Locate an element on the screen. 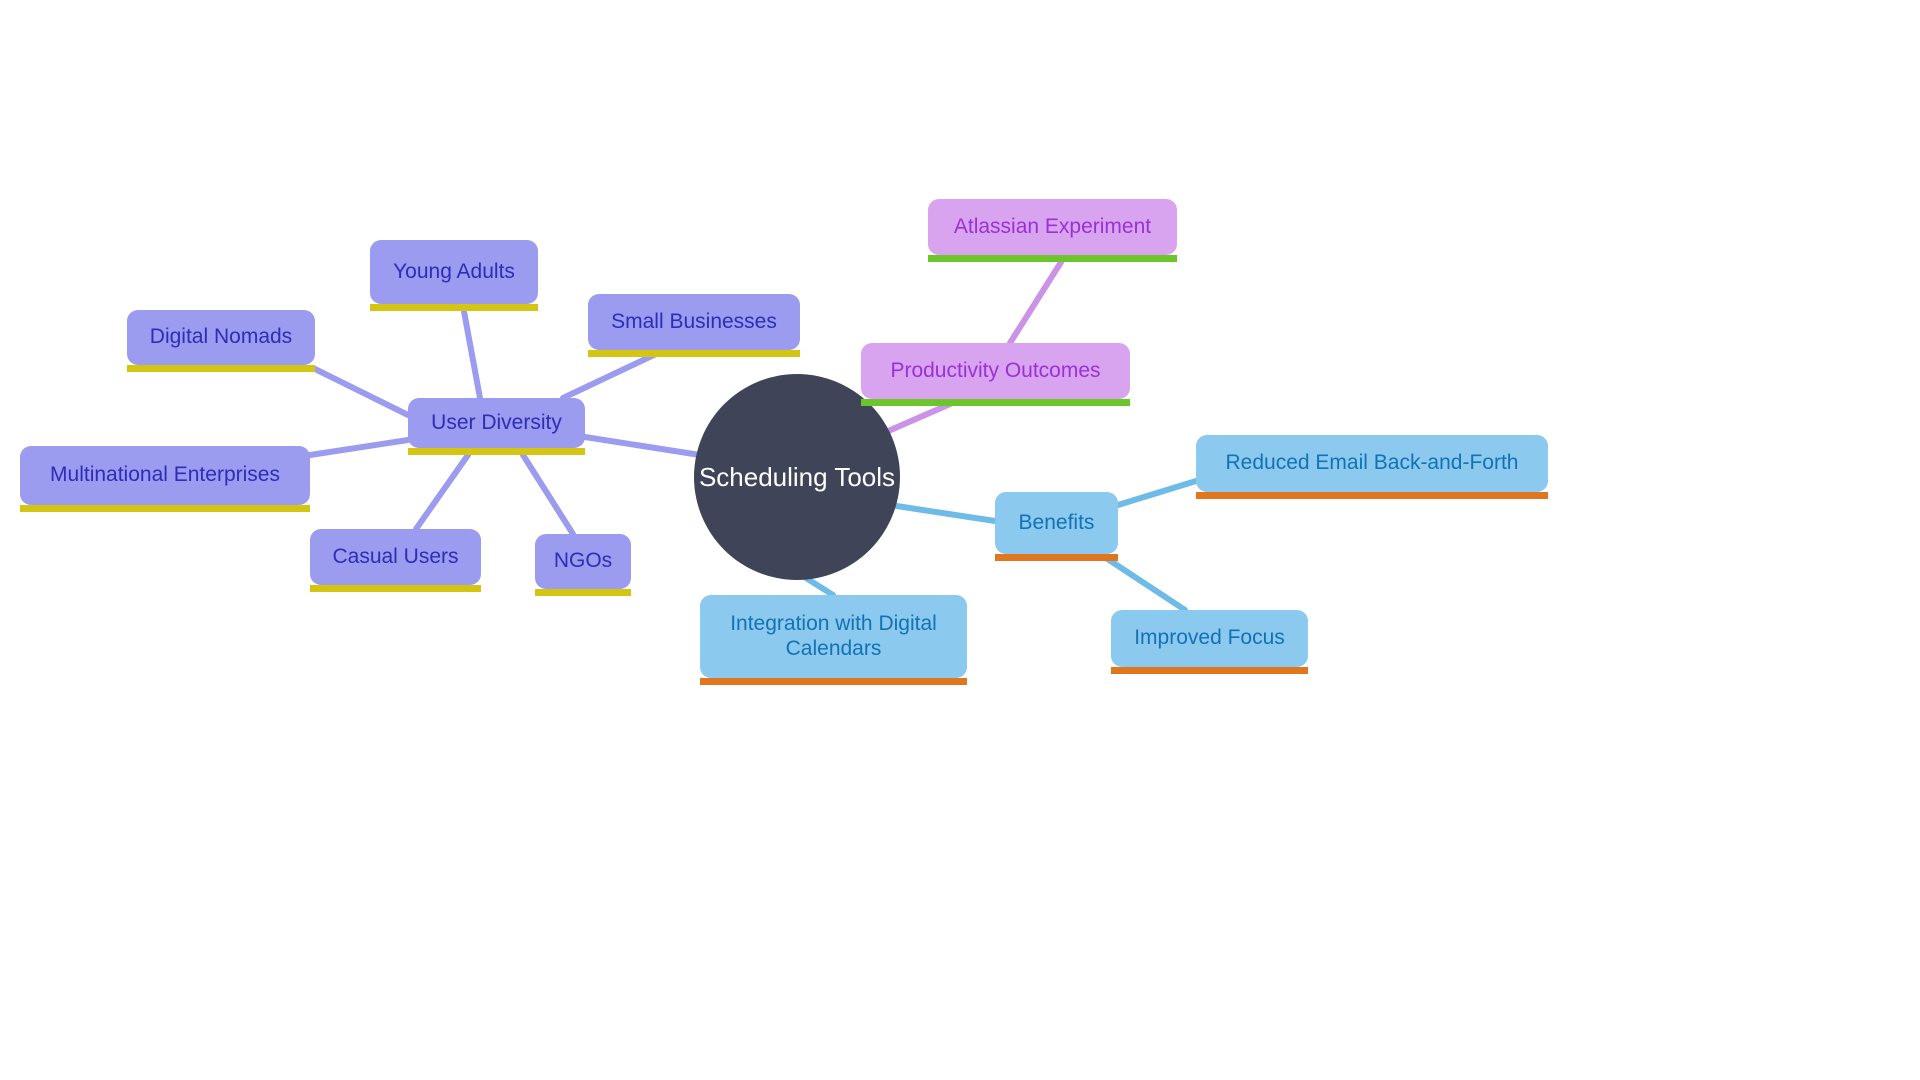 The width and height of the screenshot is (1920, 1080). node-label-ngos: NGOs is located at coordinates (583, 561).